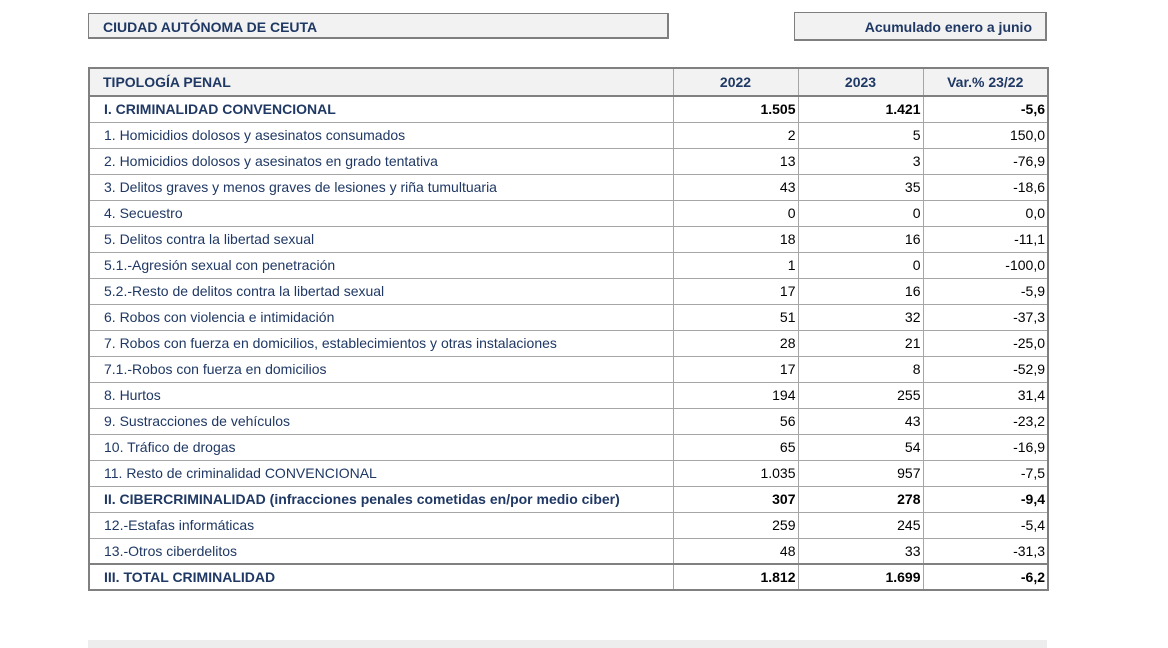 This screenshot has height=648, width=1168. What do you see at coordinates (735, 213) in the screenshot?
I see `value-2022: 0` at bounding box center [735, 213].